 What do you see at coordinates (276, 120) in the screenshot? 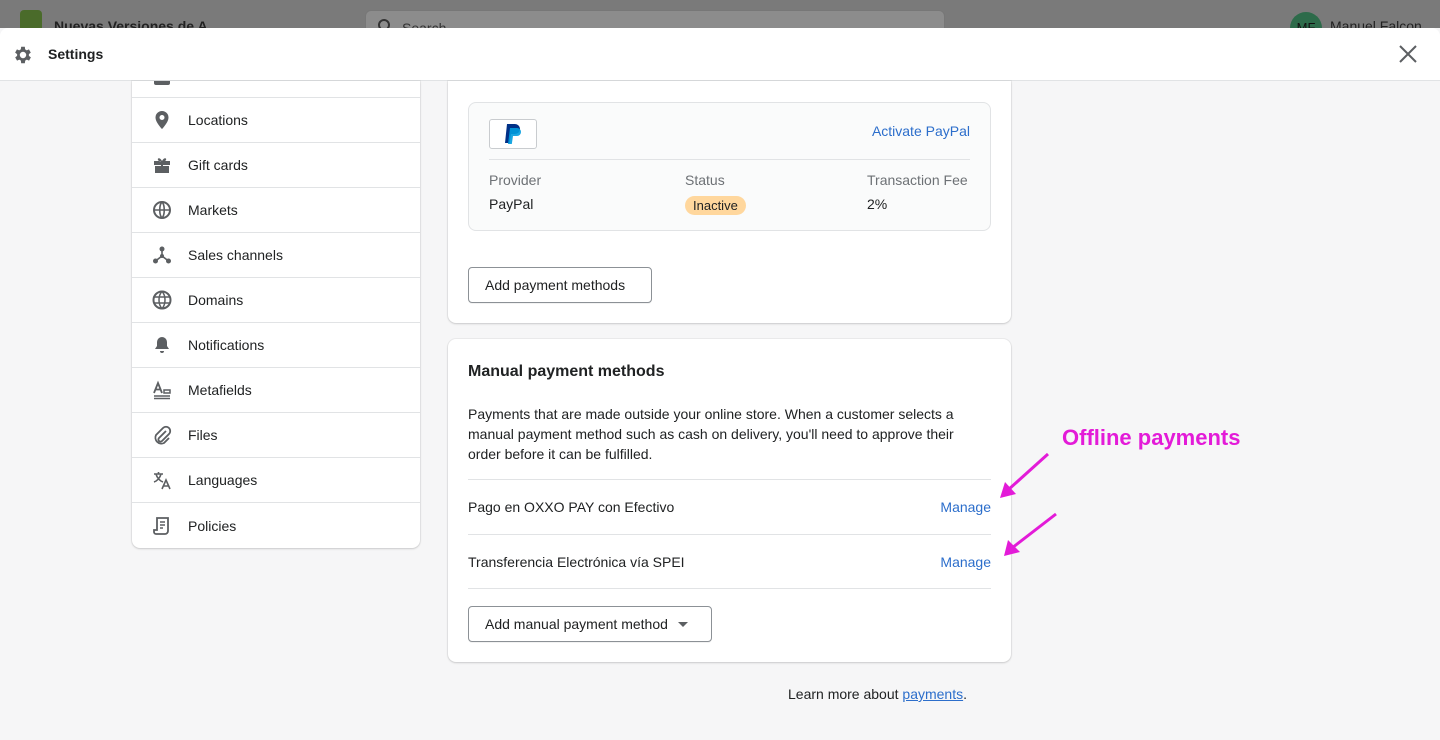
I see `sidebar-item-locations: Locations` at bounding box center [276, 120].